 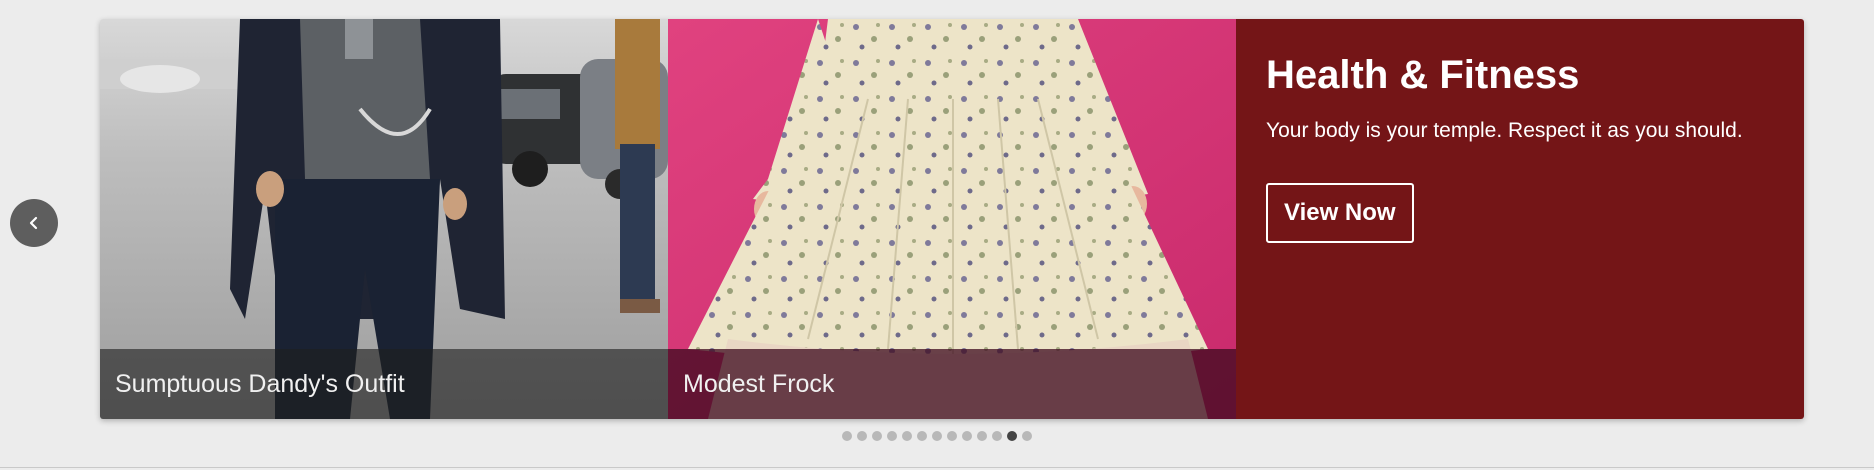 I want to click on chevron-left-icon, so click(x=33, y=223).